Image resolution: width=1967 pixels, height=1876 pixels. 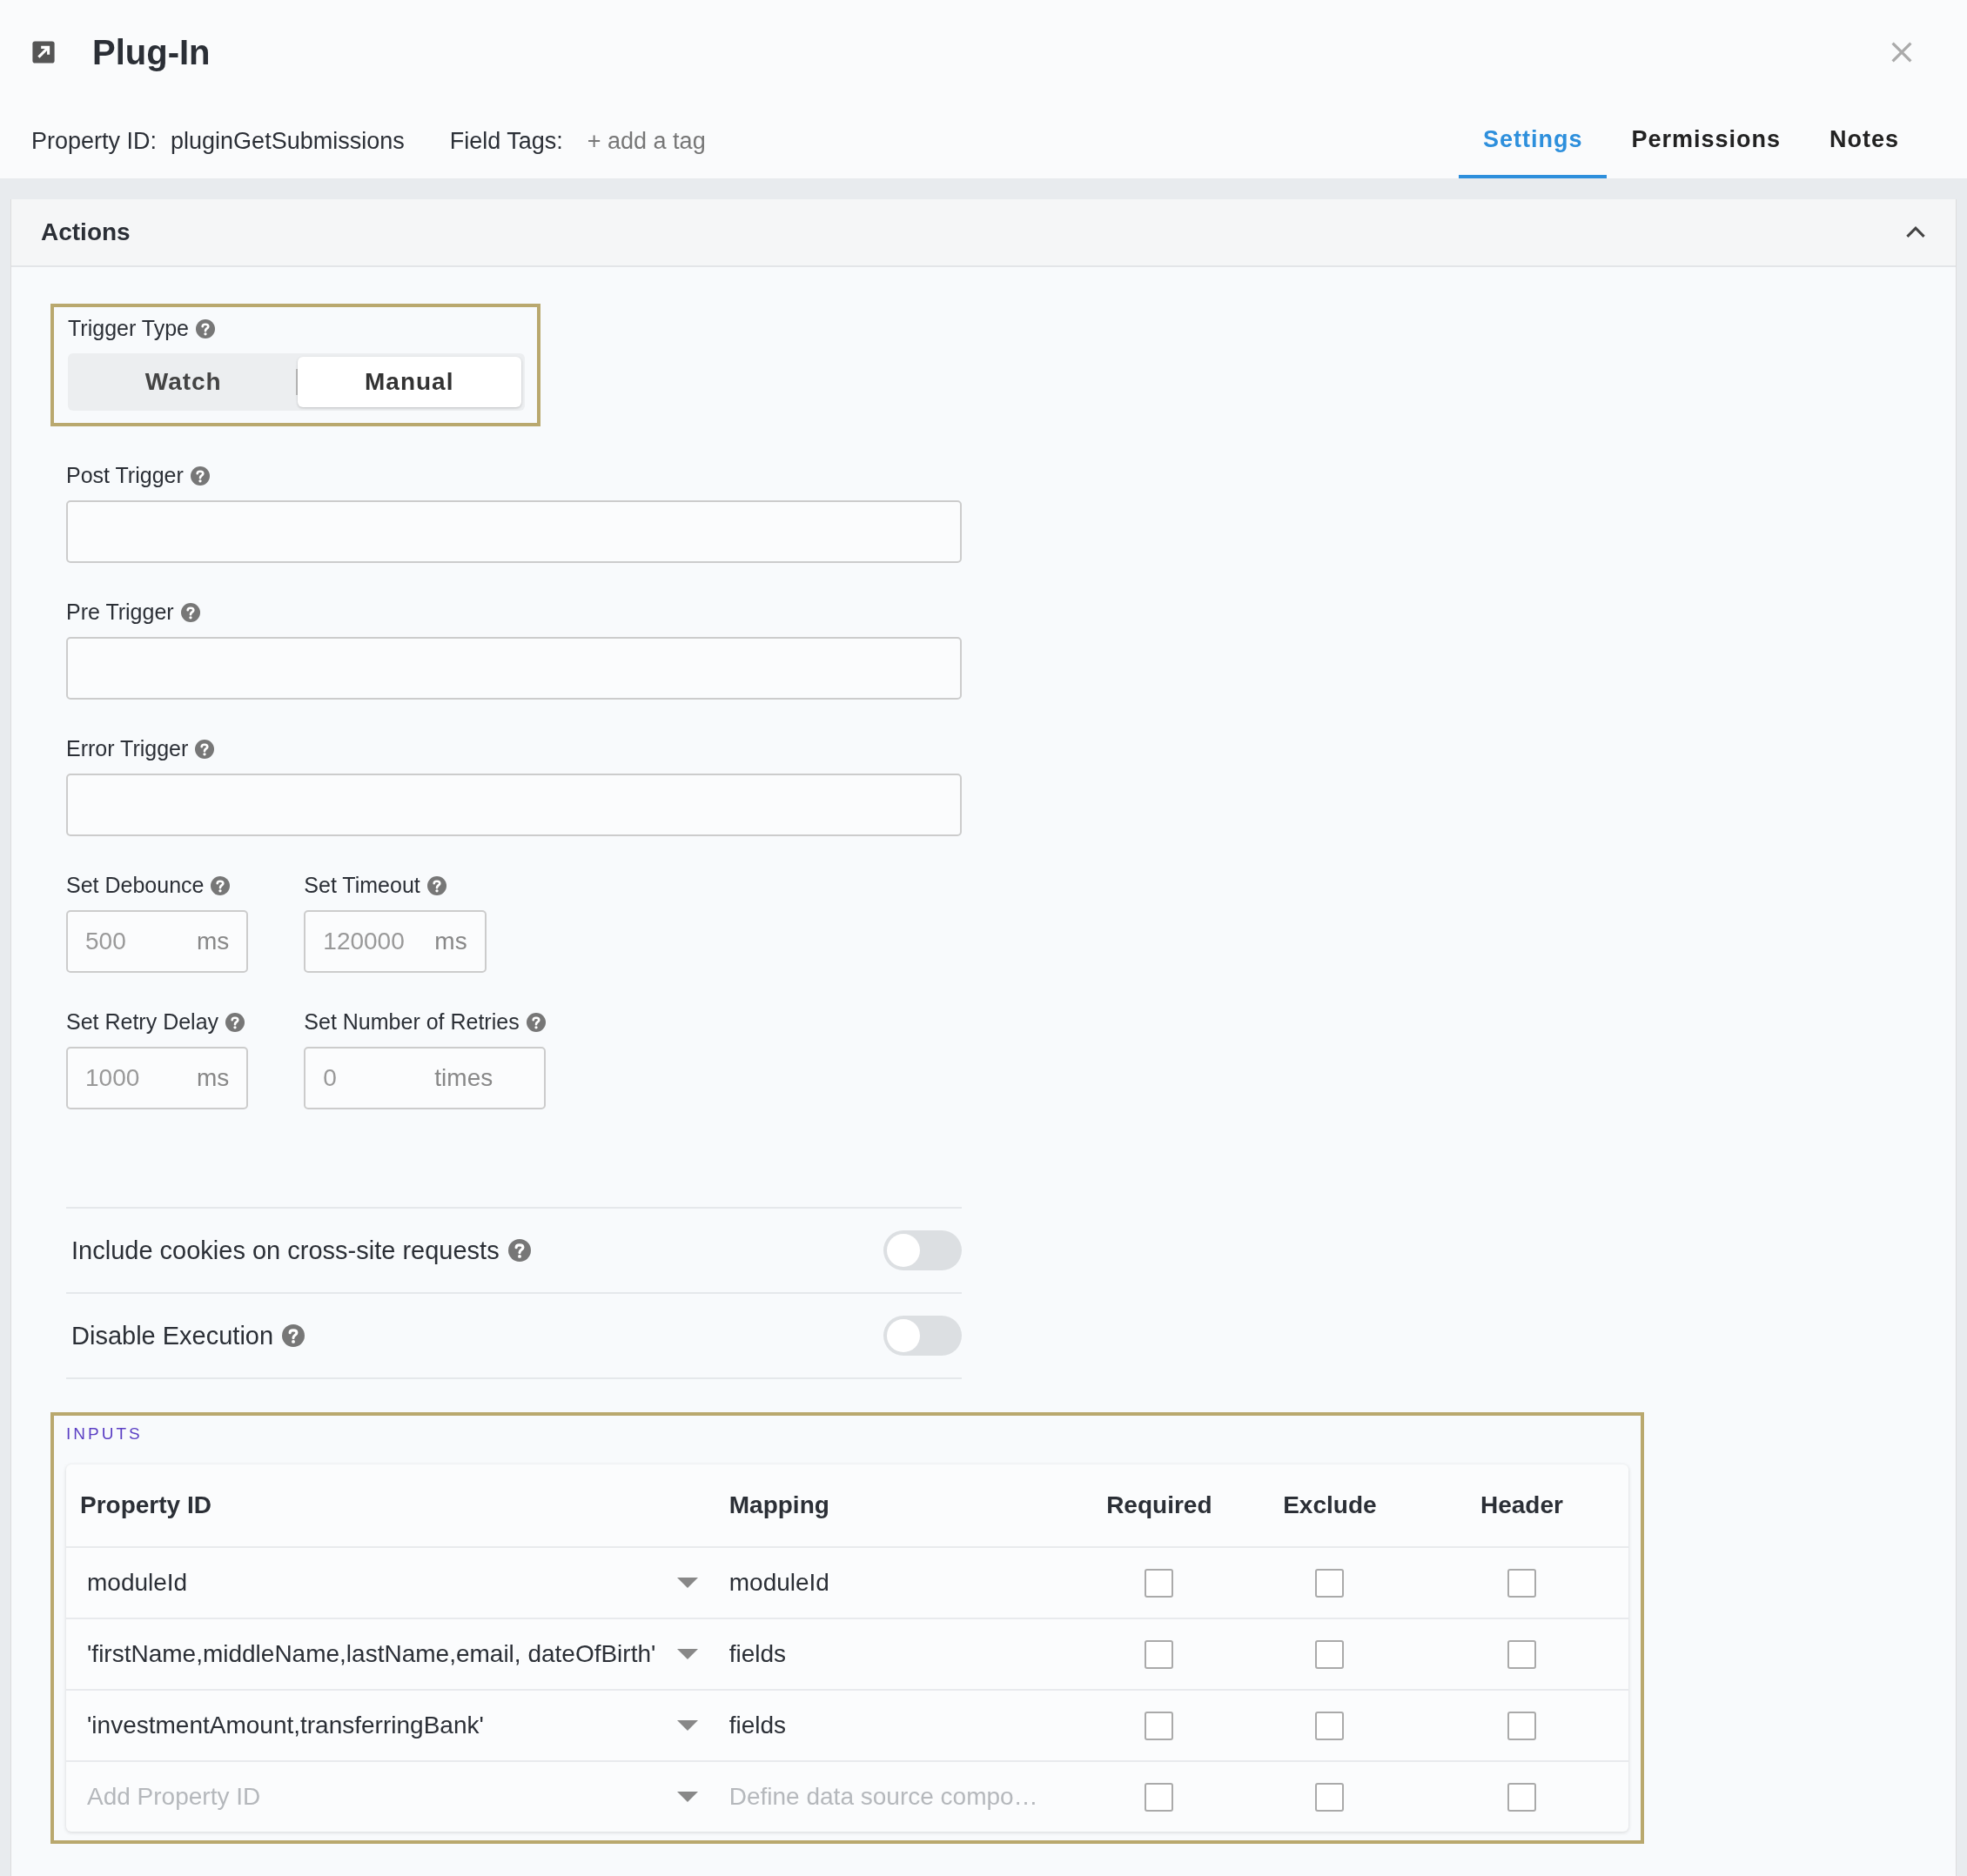 I want to click on add-tag-link: + add a tag, so click(x=647, y=141).